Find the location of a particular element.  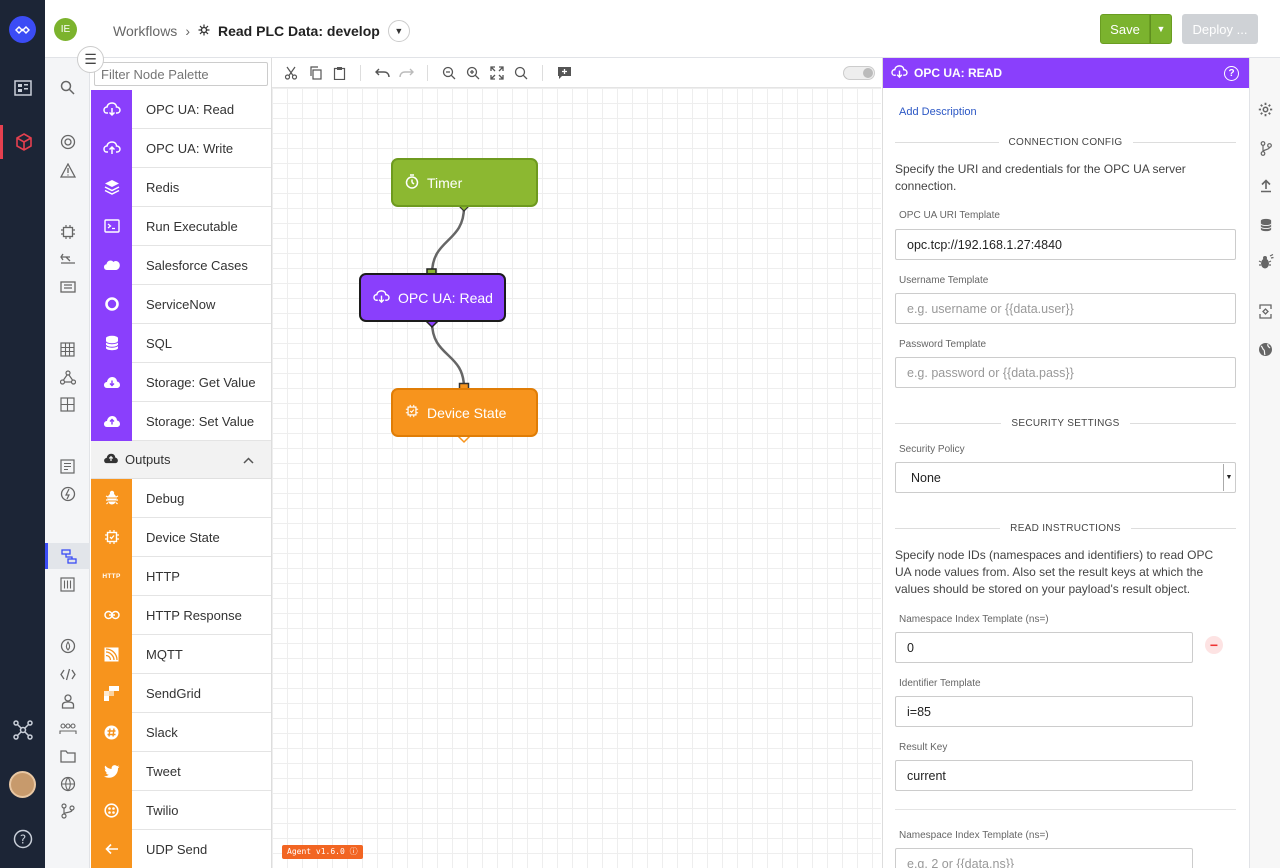

palette-item-label: Storage: Set Value is located at coordinates (200, 421).